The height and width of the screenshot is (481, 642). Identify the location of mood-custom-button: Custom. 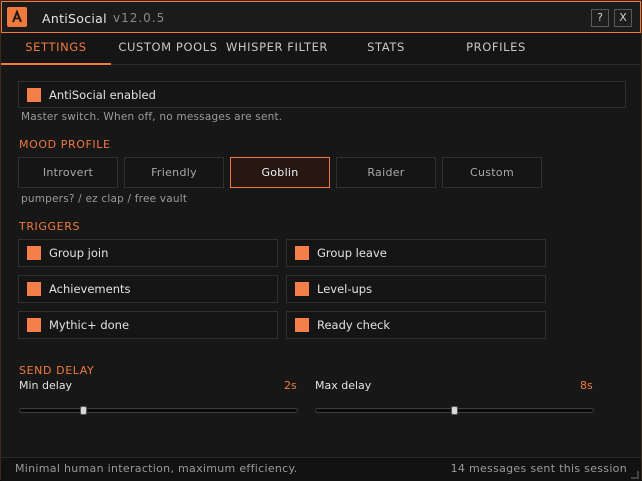
(492, 172).